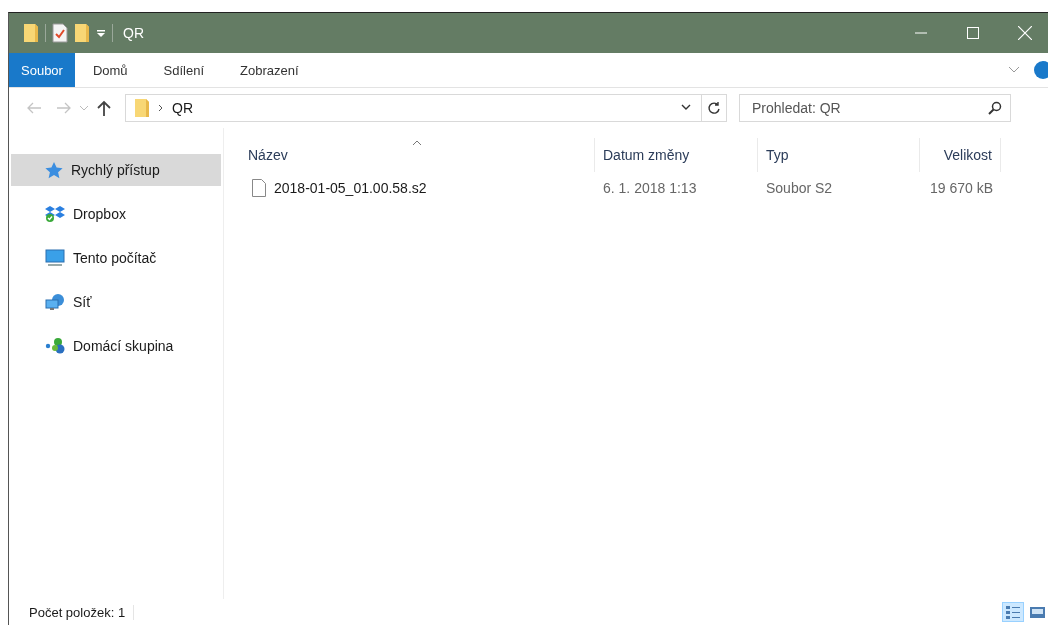 The image size is (1048, 625). I want to click on file-name-cell: 2018-01-05_01.00.58.s2, so click(417, 188).